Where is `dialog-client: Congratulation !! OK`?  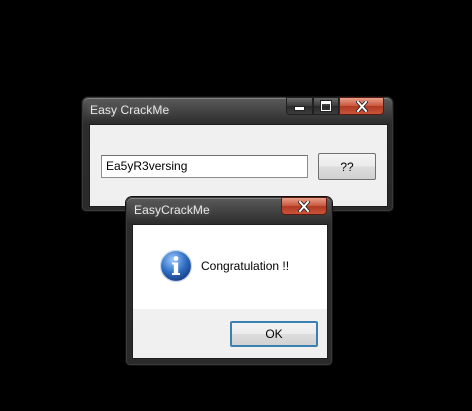 dialog-client: Congratulation !! OK is located at coordinates (230, 291).